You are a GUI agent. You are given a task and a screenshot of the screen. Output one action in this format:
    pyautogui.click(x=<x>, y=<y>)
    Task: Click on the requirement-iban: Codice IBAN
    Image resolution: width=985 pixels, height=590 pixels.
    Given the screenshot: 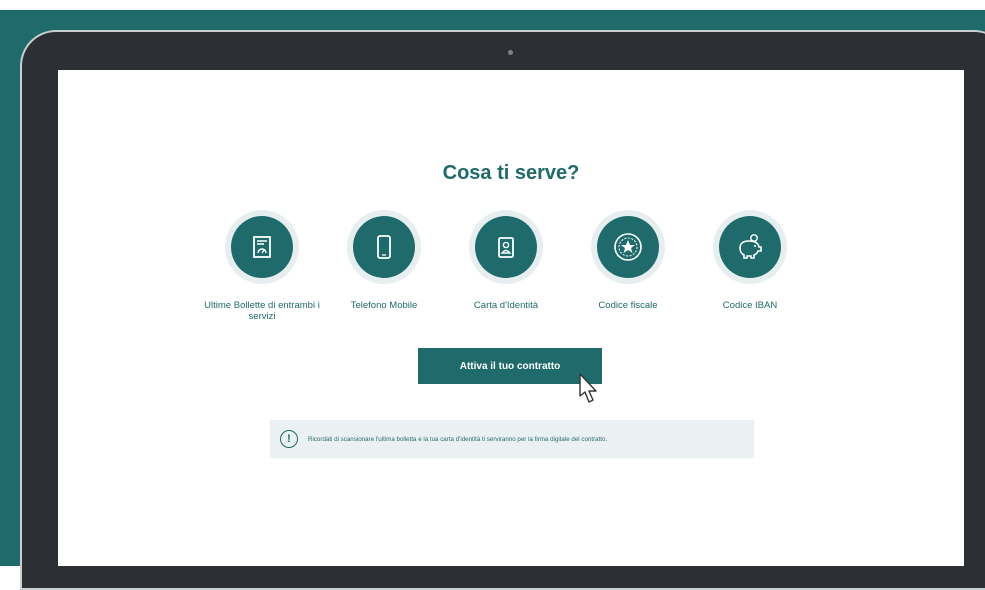 What is the action you would take?
    pyautogui.click(x=750, y=260)
    